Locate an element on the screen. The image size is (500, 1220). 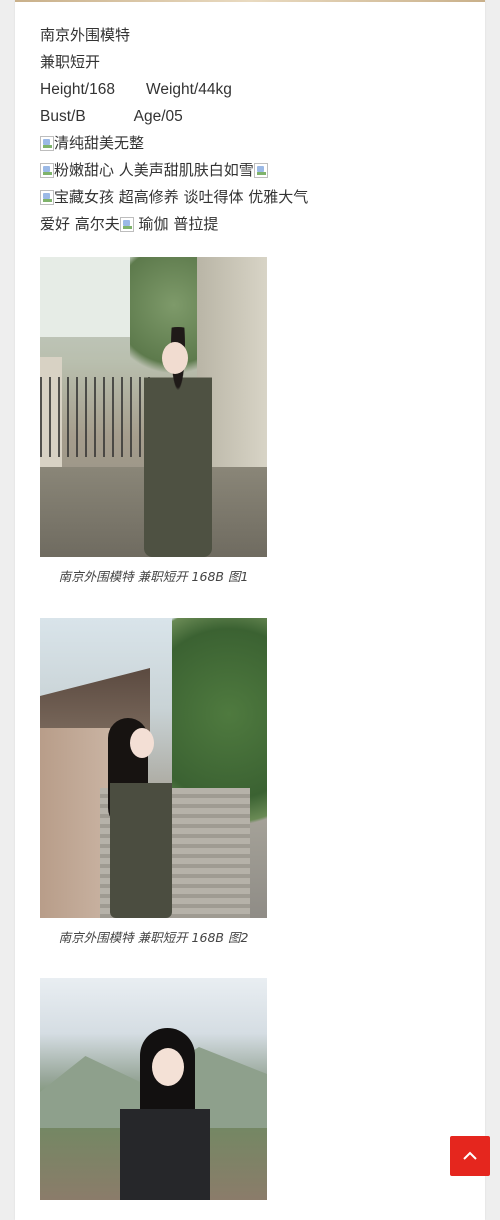
profile-line-bust-age: Bust/B Age/05 is located at coordinates (240, 116).